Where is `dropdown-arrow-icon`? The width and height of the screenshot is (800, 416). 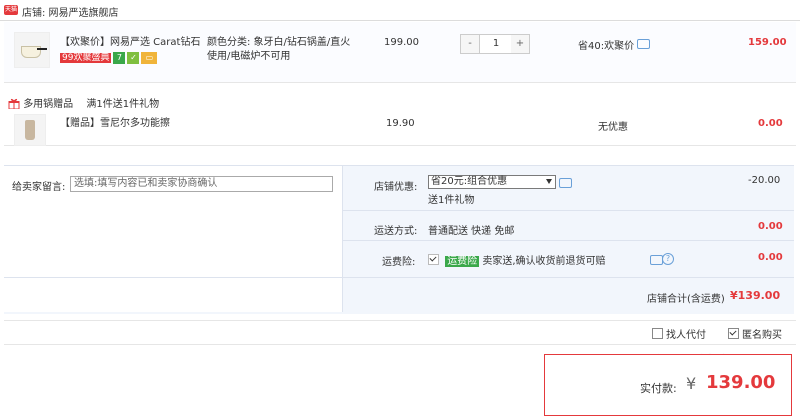 dropdown-arrow-icon is located at coordinates (549, 181).